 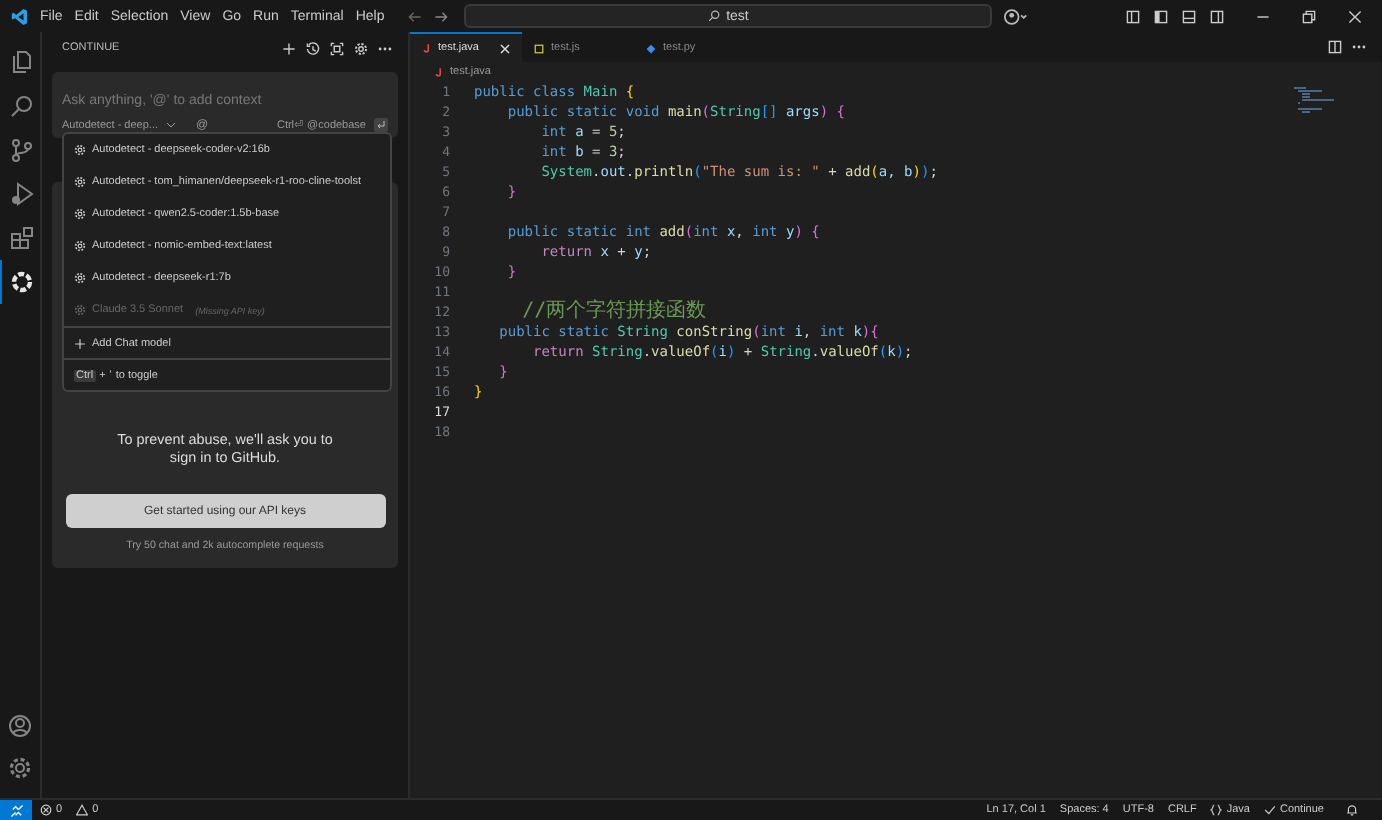 I want to click on braces-icon, so click(x=1216, y=810).